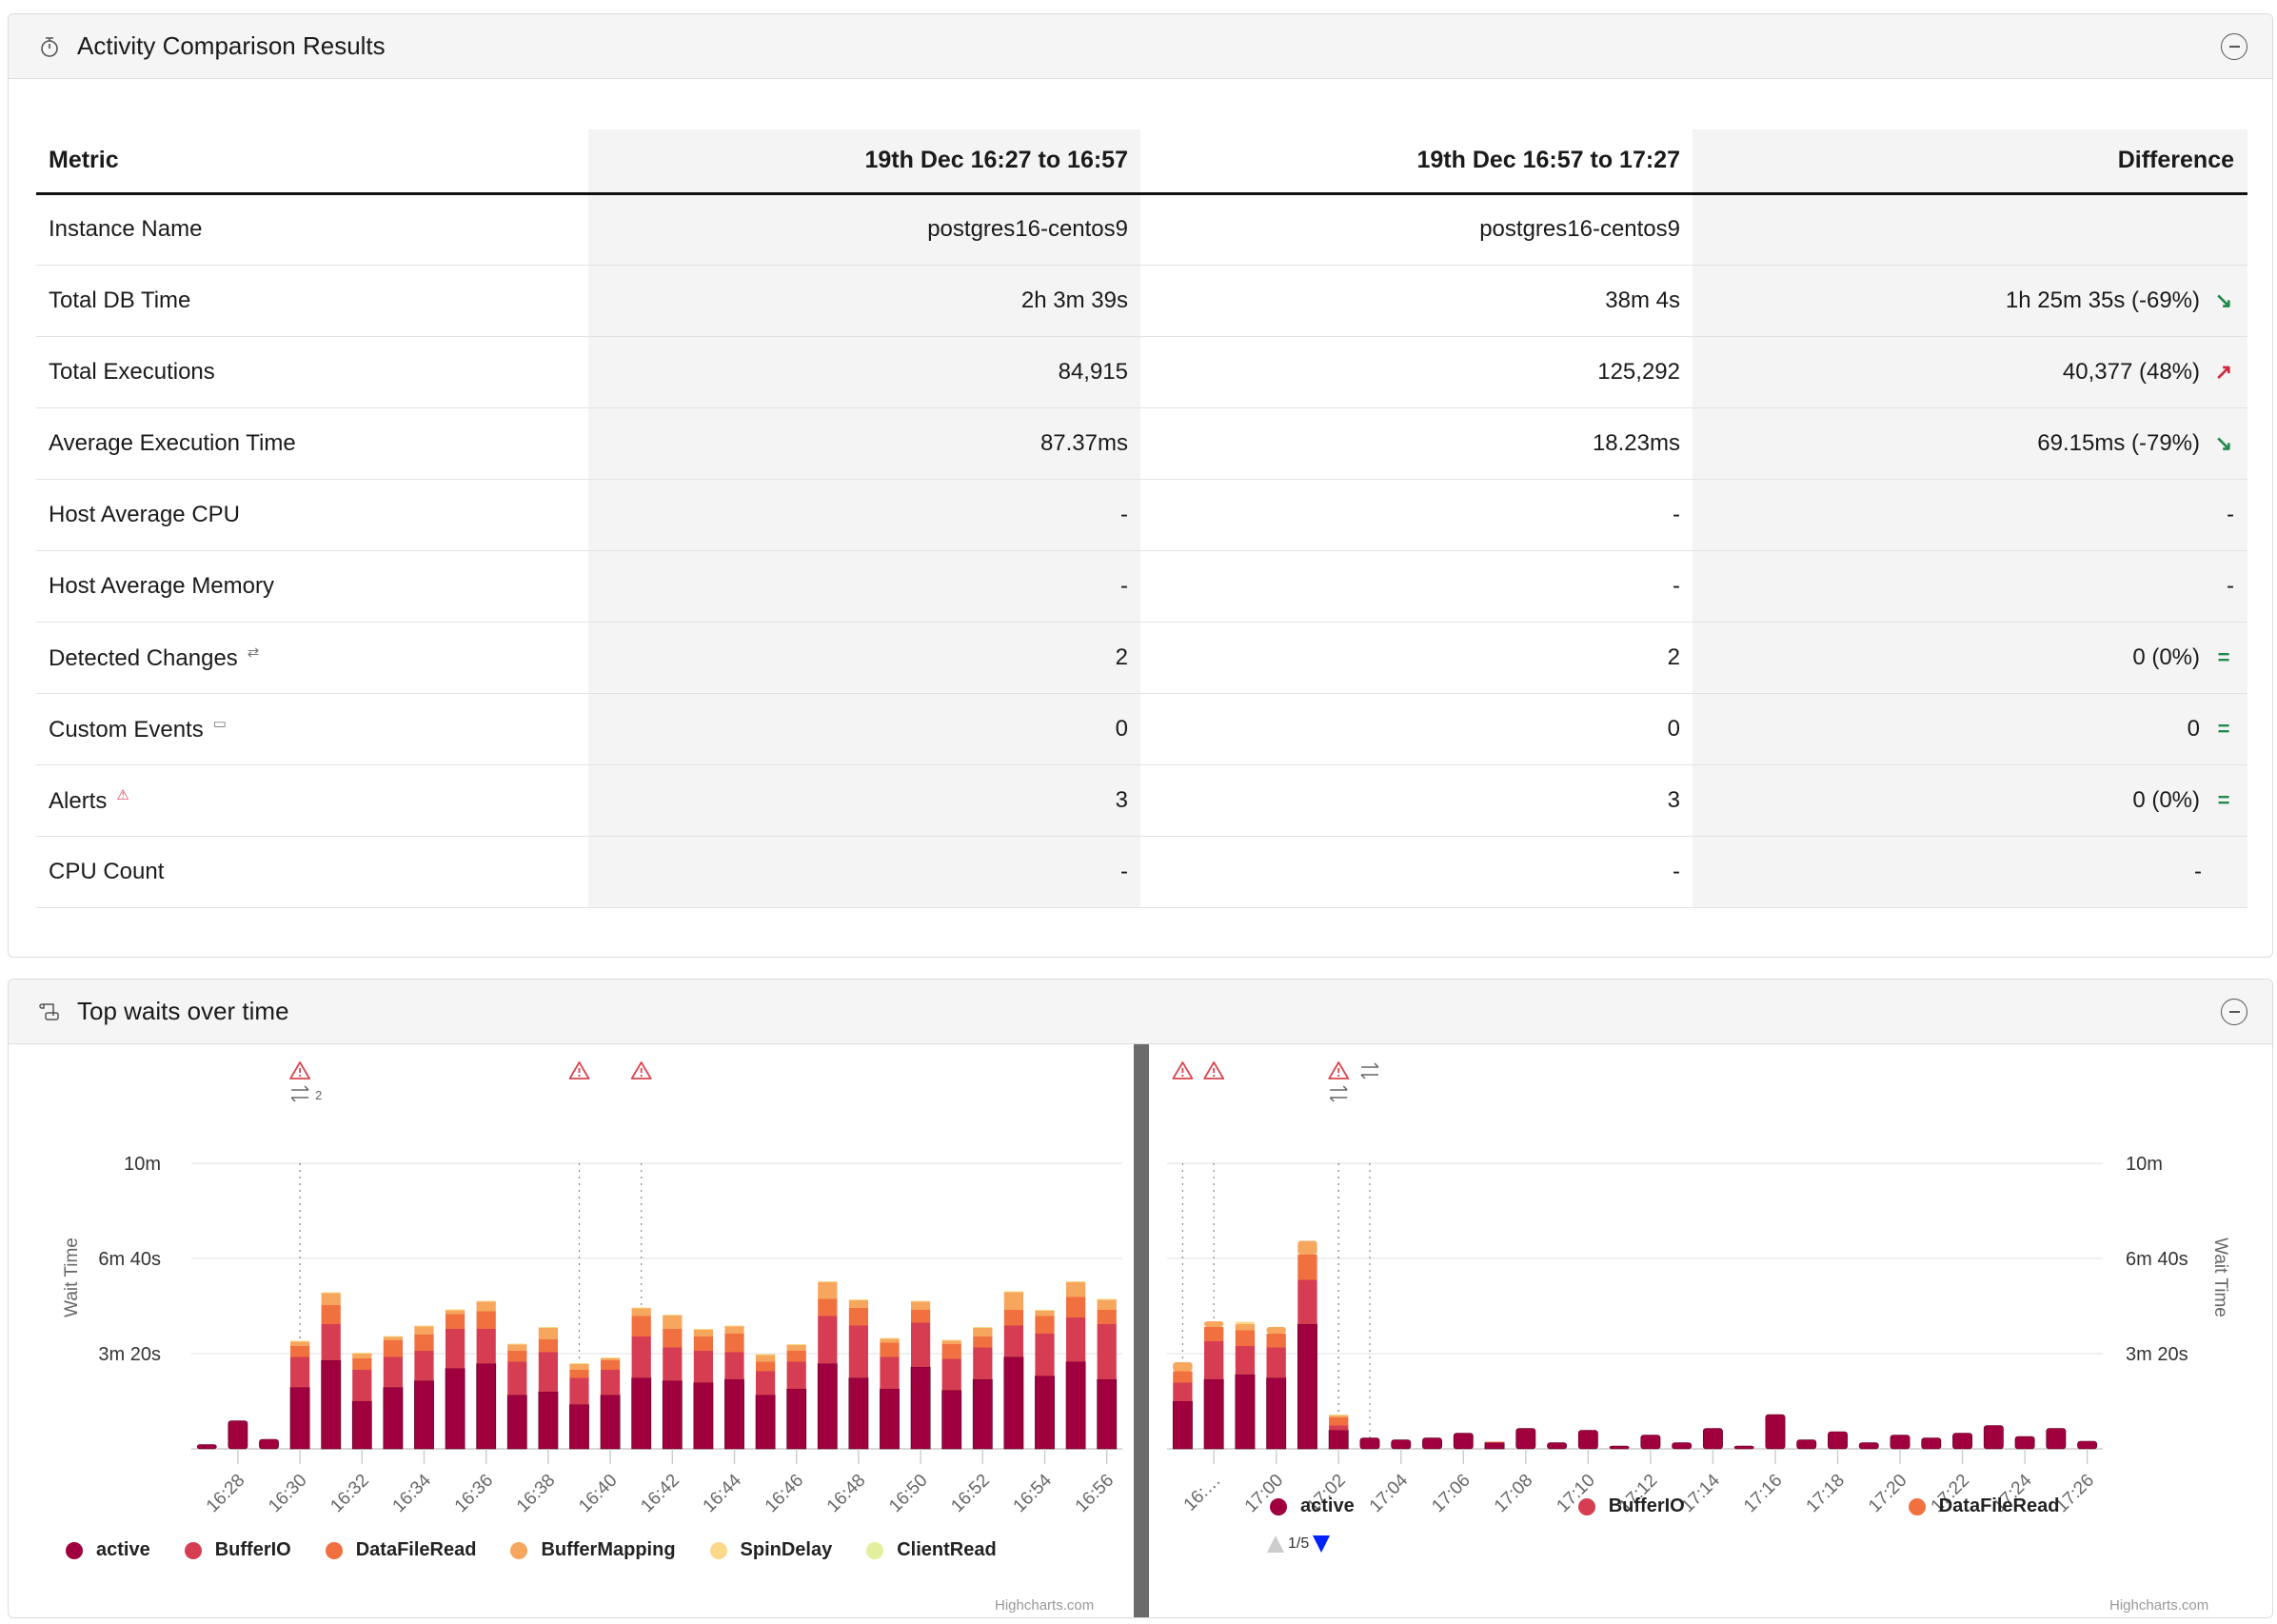 The width and height of the screenshot is (2277, 1624). I want to click on period-divider-handle, so click(1141, 1330).